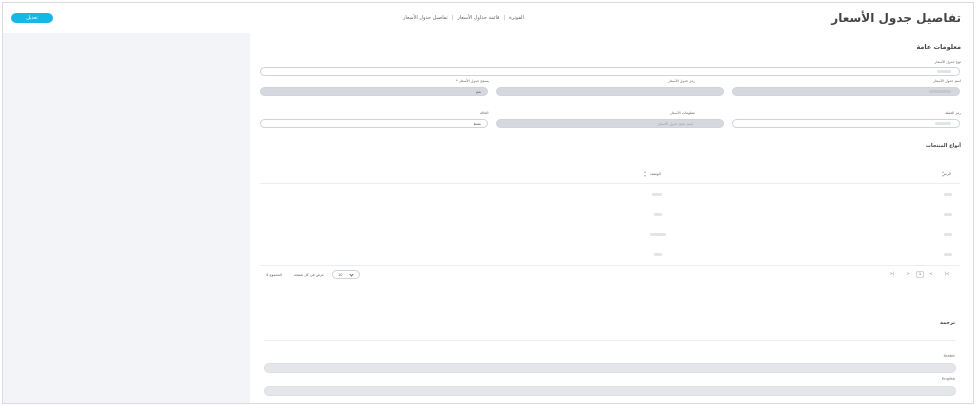  What do you see at coordinates (938, 47) in the screenshot?
I see `general-info-title: معلومات عامة` at bounding box center [938, 47].